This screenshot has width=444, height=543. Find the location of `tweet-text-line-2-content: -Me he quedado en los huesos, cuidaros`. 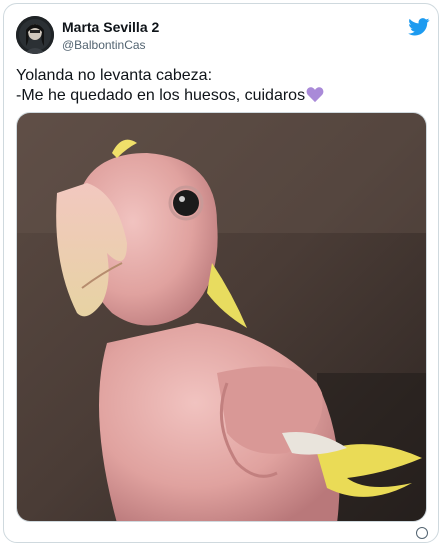

tweet-text-line-2-content: -Me he quedado en los huesos, cuidaros is located at coordinates (161, 95).